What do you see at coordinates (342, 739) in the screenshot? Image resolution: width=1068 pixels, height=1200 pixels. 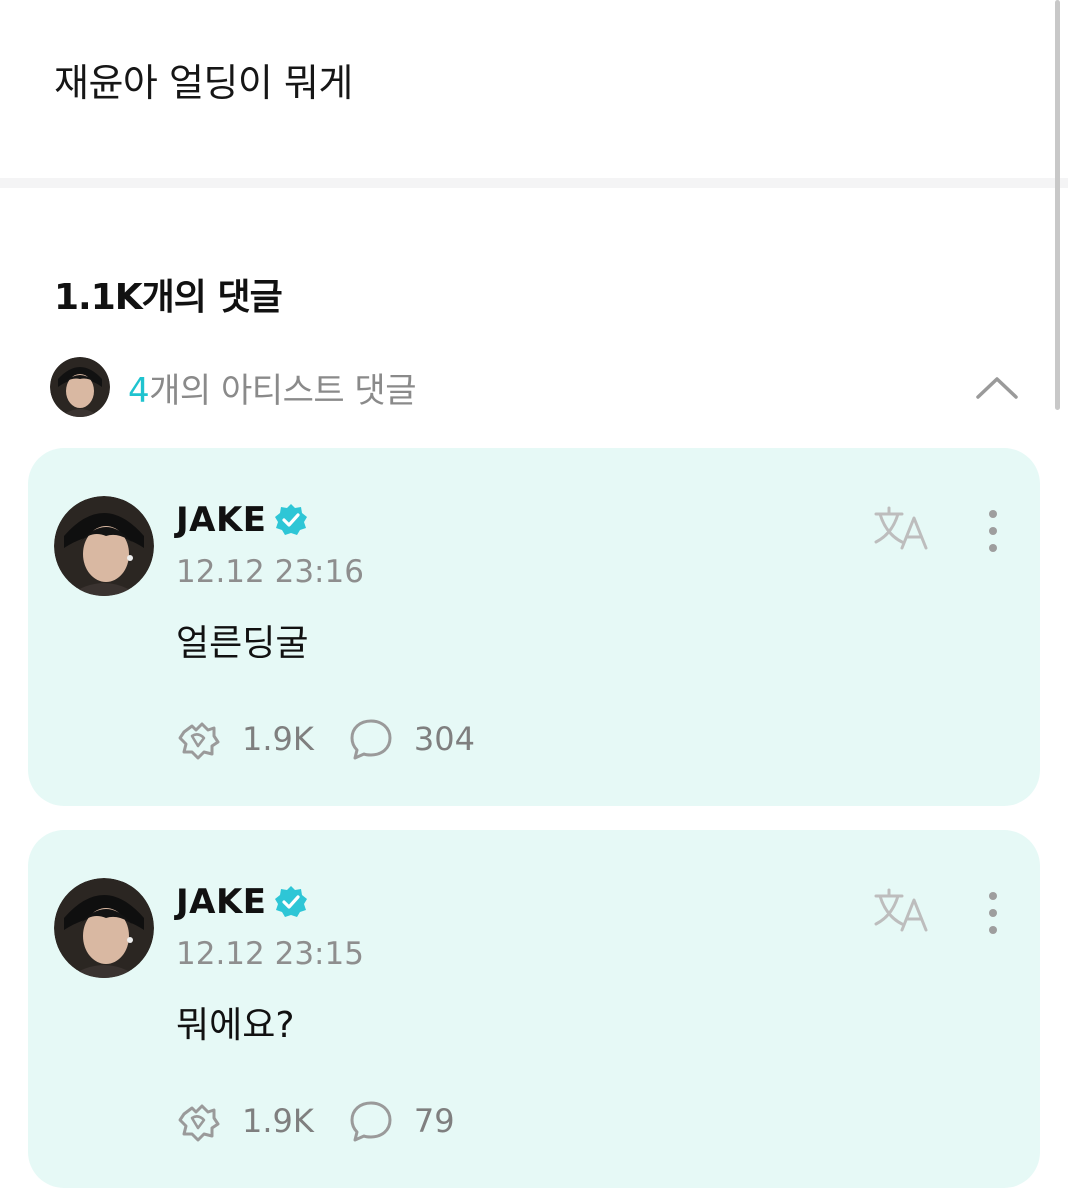 I see `comment-actions: 1.9K 304` at bounding box center [342, 739].